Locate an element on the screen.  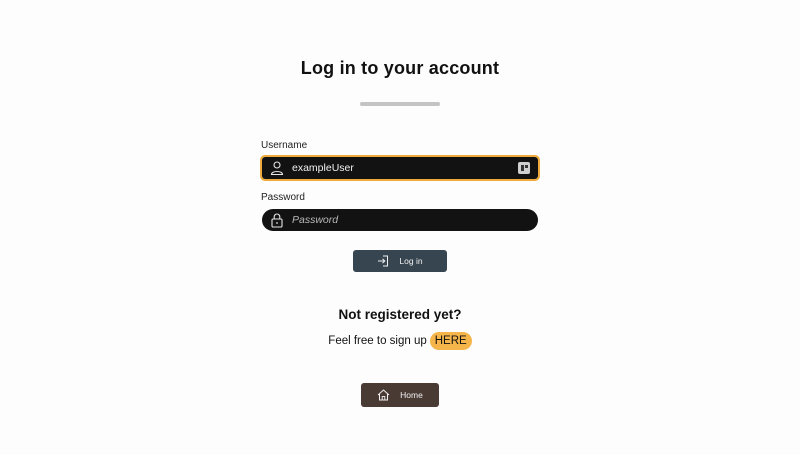
not-registered-heading: Not registered yet? is located at coordinates (400, 314).